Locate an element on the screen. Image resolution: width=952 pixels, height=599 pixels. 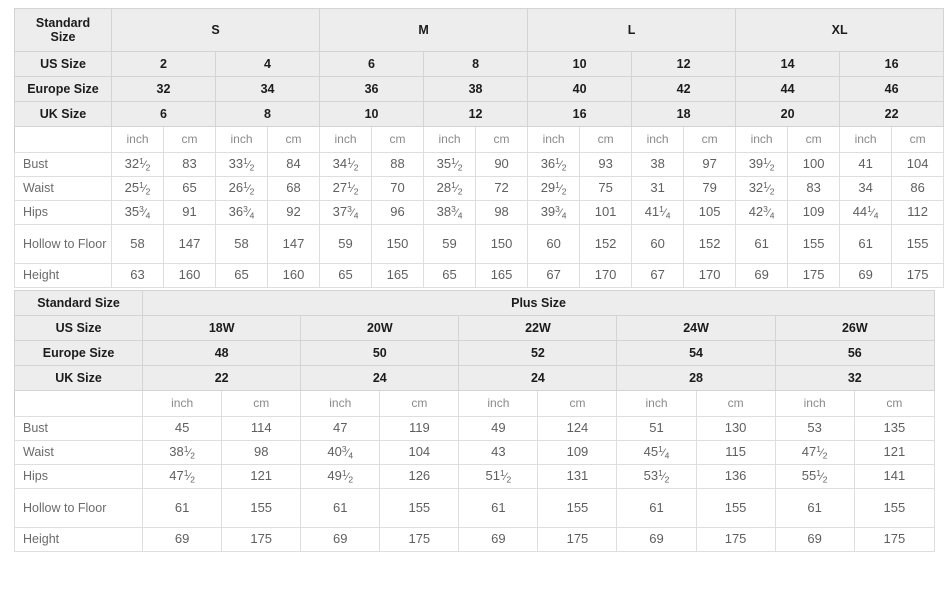
measurement-cm-value: 96 is located at coordinates (398, 212).